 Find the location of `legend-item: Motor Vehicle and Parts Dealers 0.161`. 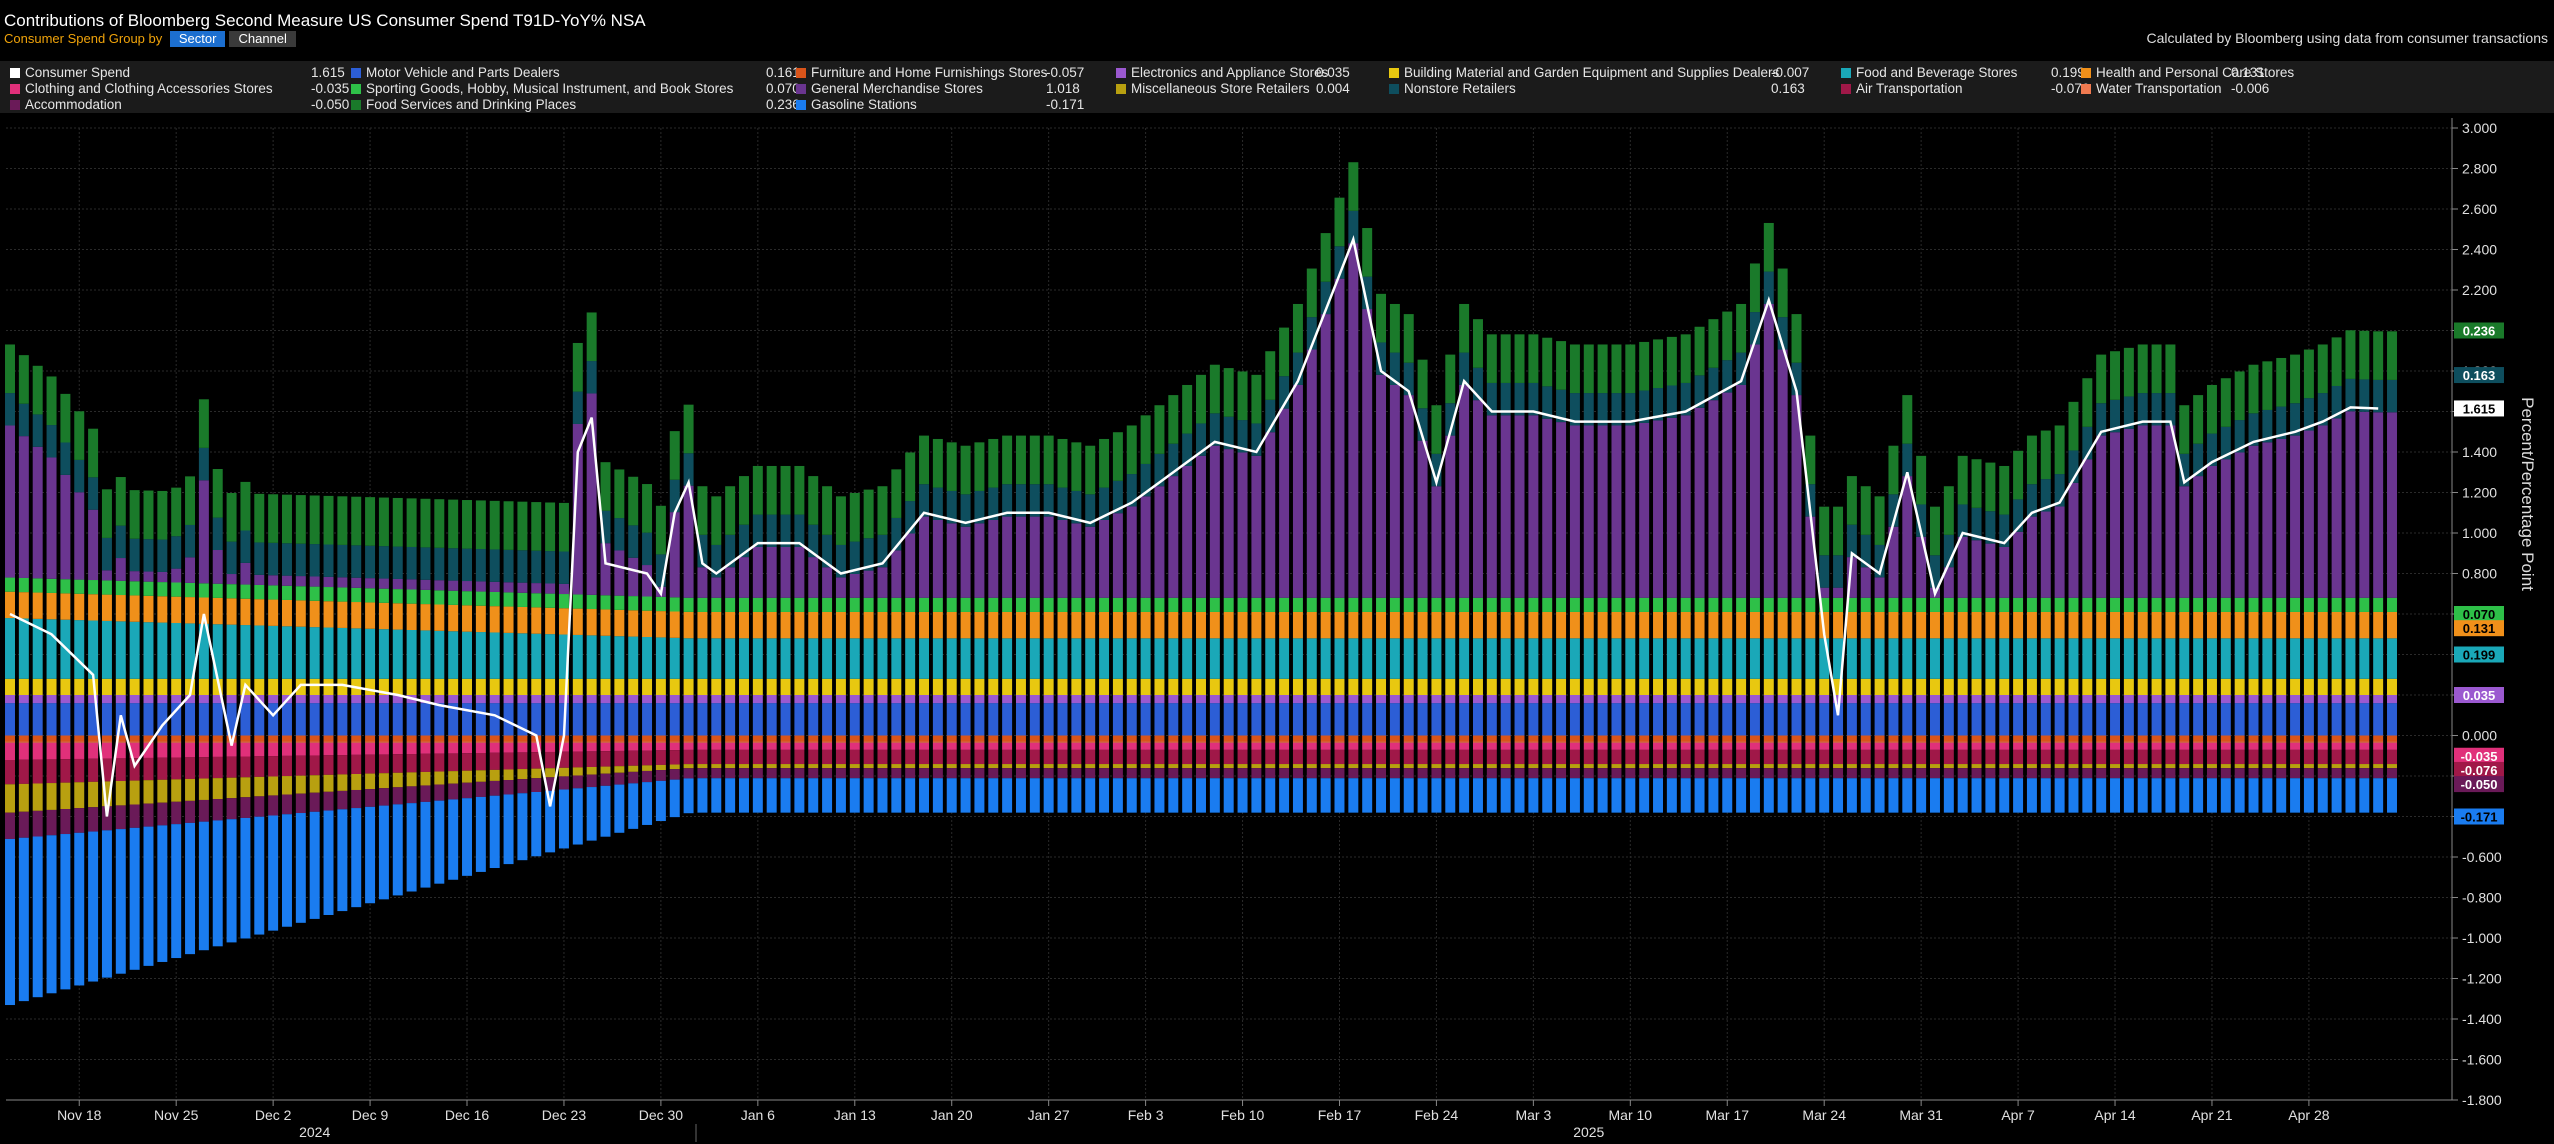

legend-item: Motor Vehicle and Parts Dealers 0.161 is located at coordinates (575, 73).